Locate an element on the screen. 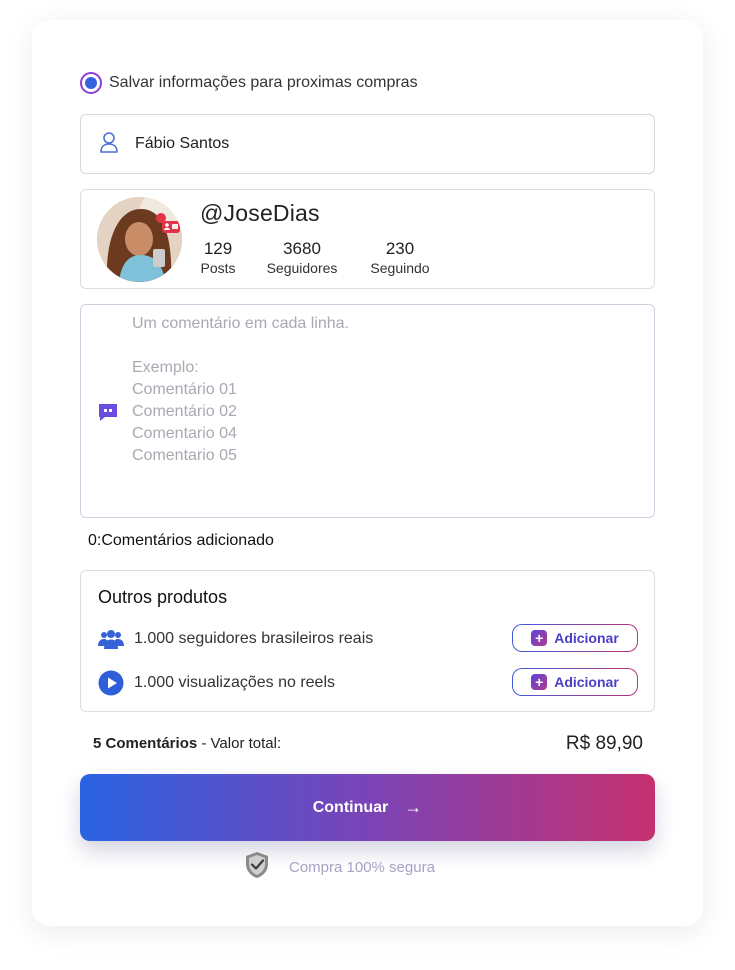 The height and width of the screenshot is (970, 735). secure-label: Compra 100% segura is located at coordinates (362, 867).